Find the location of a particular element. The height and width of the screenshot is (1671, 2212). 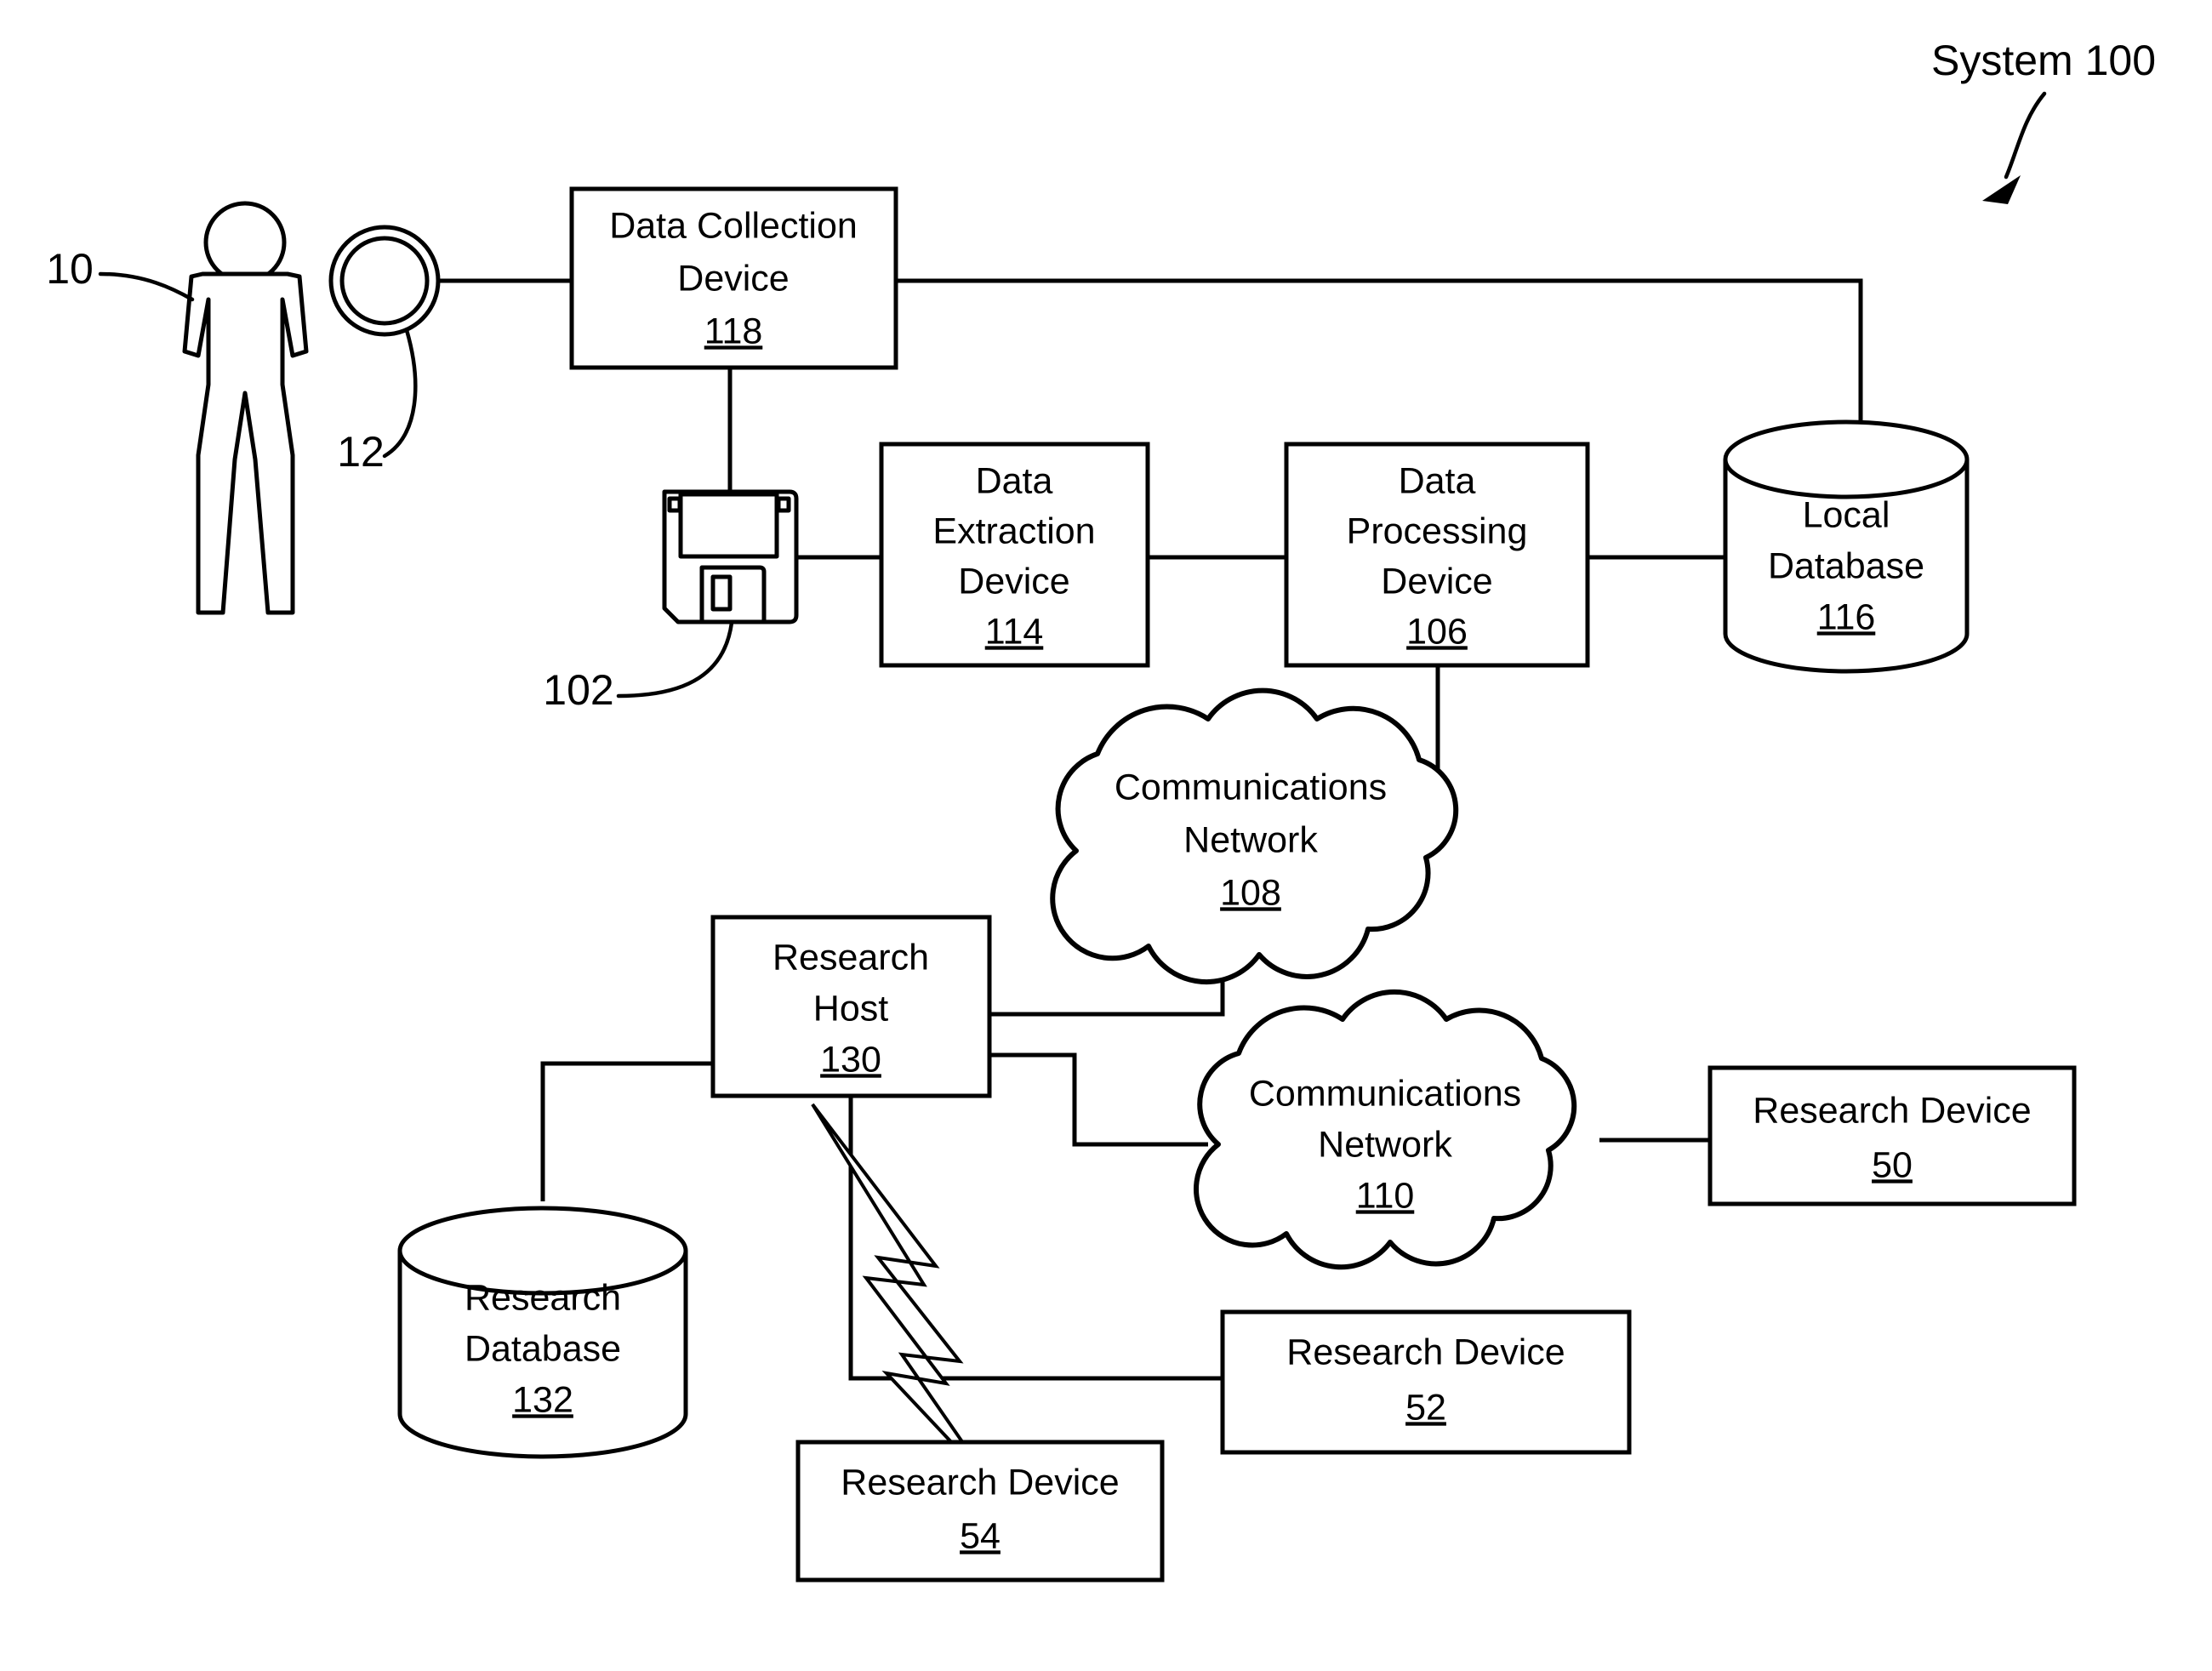

lightning-bolt-icon is located at coordinates (903, 1296).